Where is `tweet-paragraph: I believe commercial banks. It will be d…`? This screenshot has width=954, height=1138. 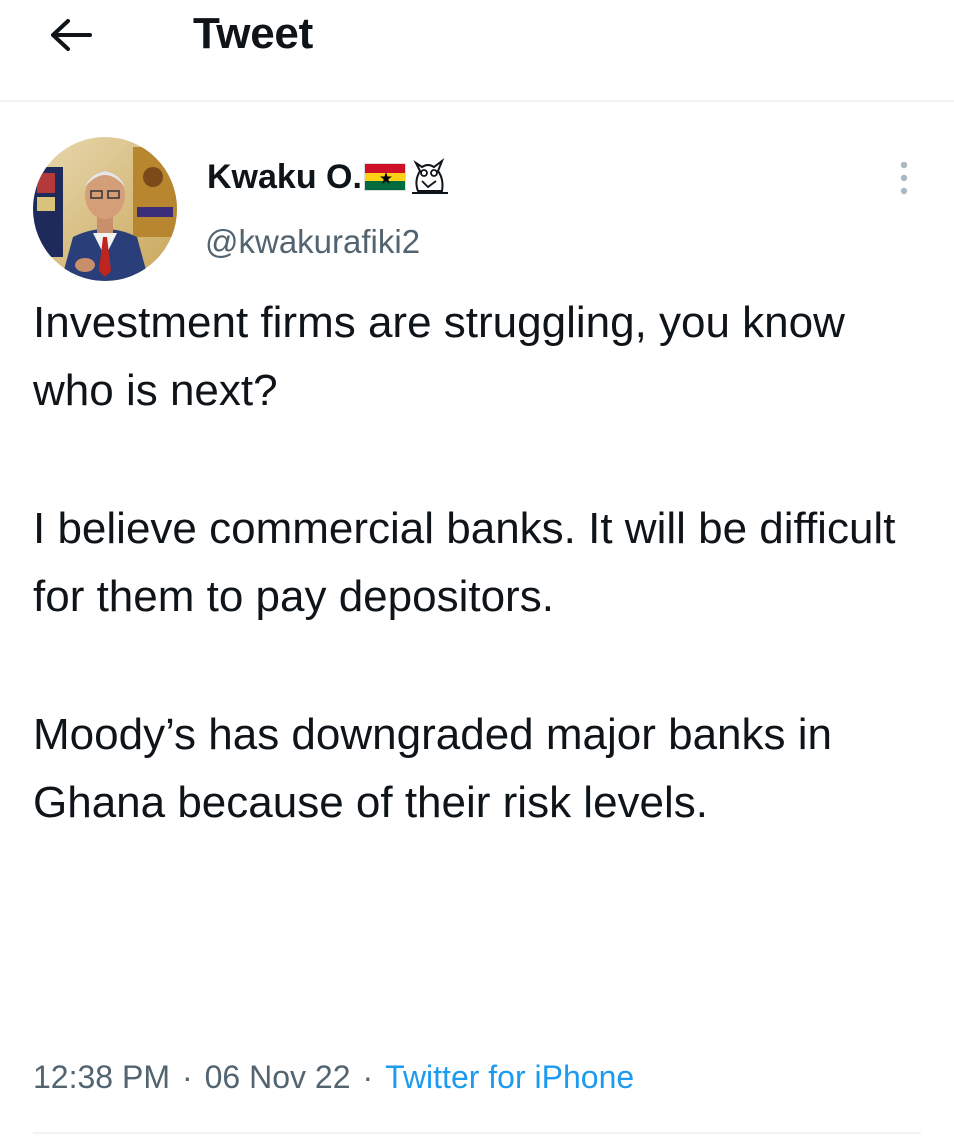 tweet-paragraph: I believe commercial banks. It will be d… is located at coordinates (464, 562).